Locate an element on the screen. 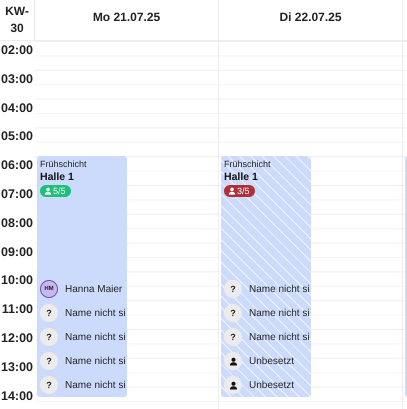 The height and width of the screenshot is (409, 407). hour-label: 06:00 is located at coordinates (17, 166).